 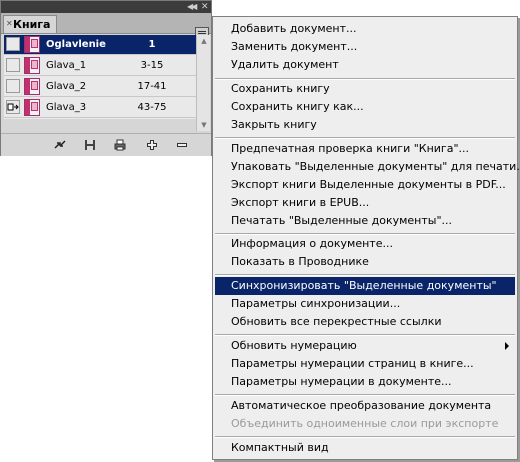 What do you see at coordinates (13, 107) in the screenshot?
I see `sync-source-icon` at bounding box center [13, 107].